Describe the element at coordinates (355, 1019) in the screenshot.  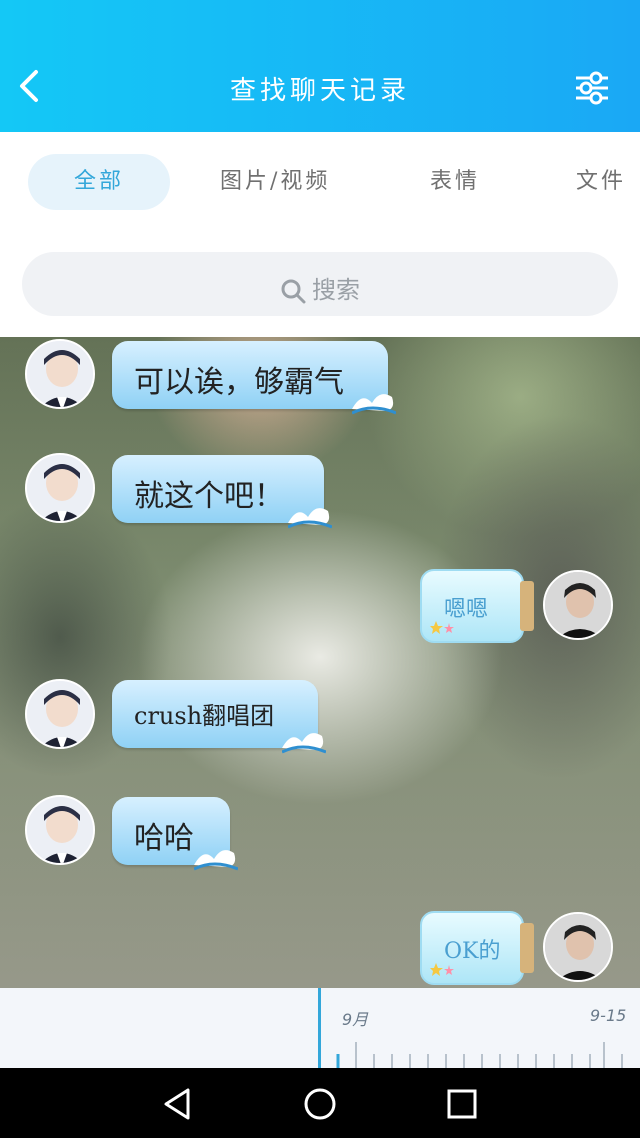
I see `timeline-label: 9月` at that location.